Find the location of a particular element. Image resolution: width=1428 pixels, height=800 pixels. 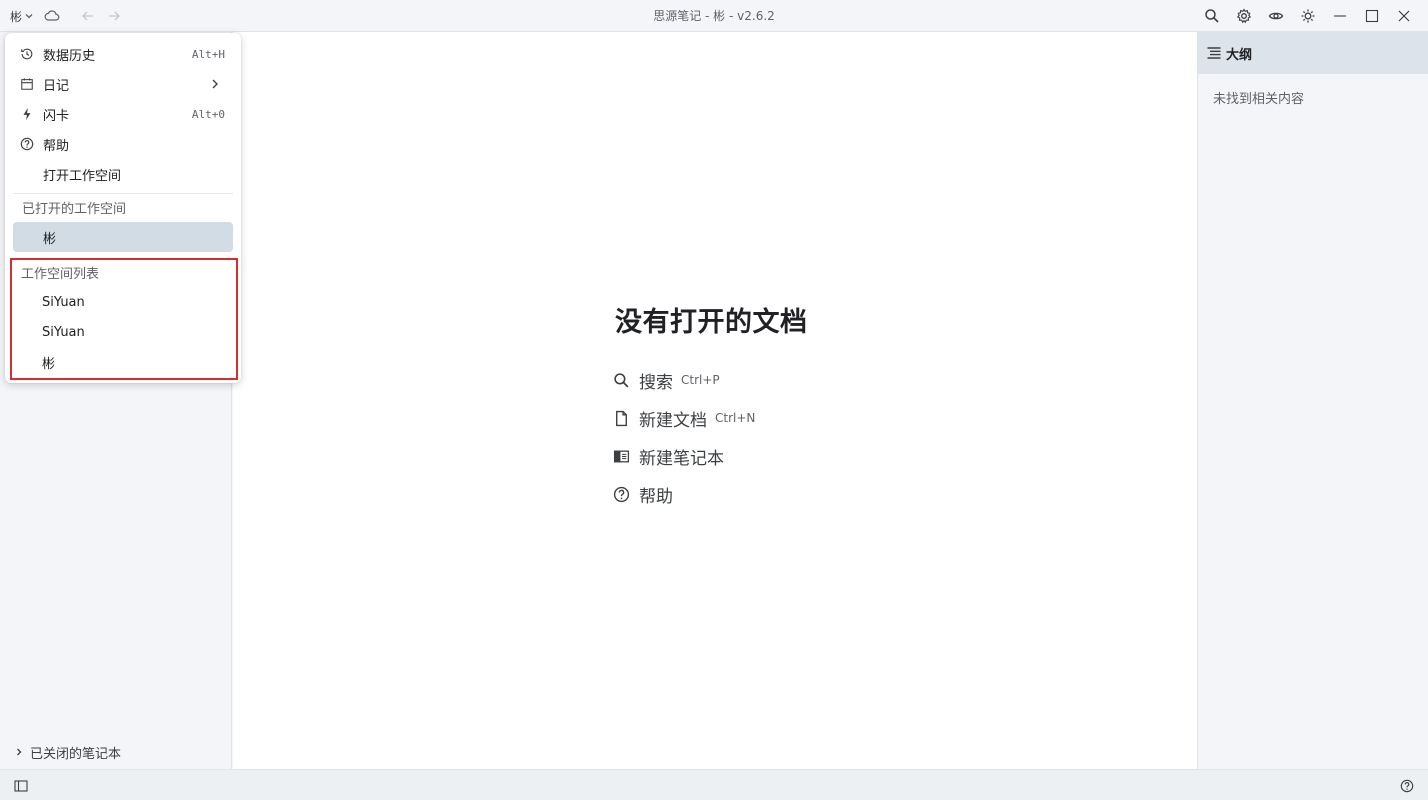

read-mode-button is located at coordinates (1276, 16).